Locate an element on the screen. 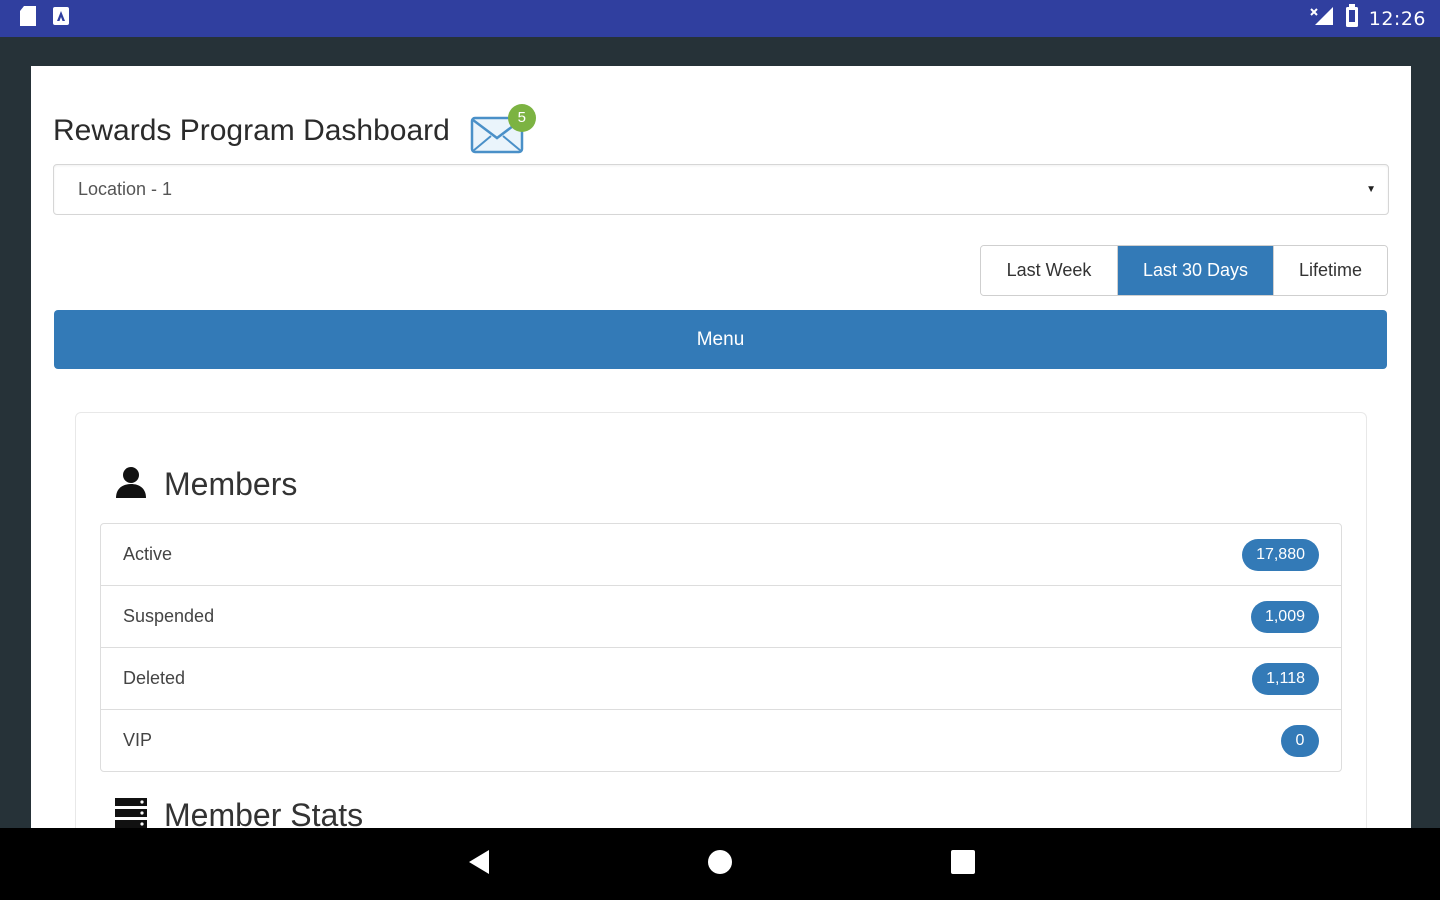 This screenshot has height=900, width=1440. list-item: Suspended 1,009 is located at coordinates (721, 617).